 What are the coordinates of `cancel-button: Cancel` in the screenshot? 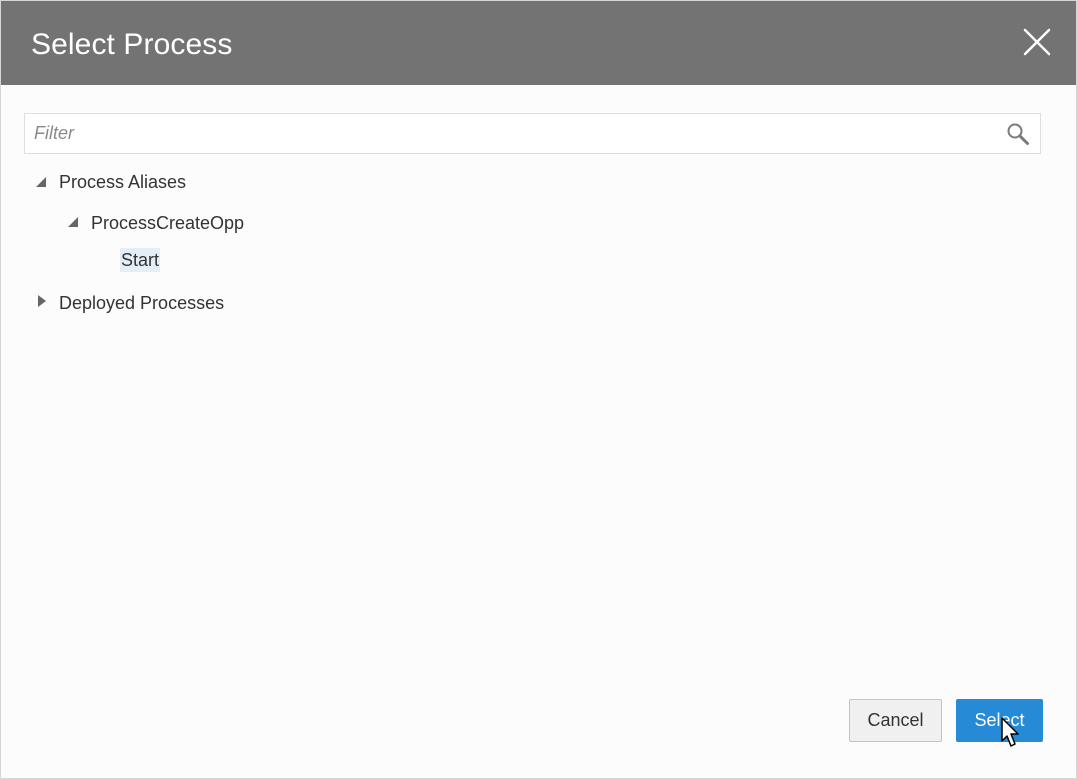 It's located at (895, 720).